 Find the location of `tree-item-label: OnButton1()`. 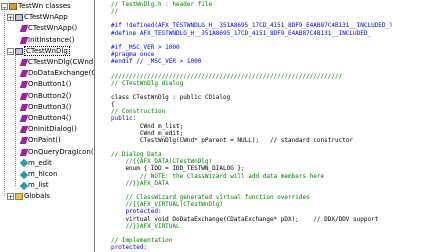

tree-item-label: OnButton1() is located at coordinates (50, 84).